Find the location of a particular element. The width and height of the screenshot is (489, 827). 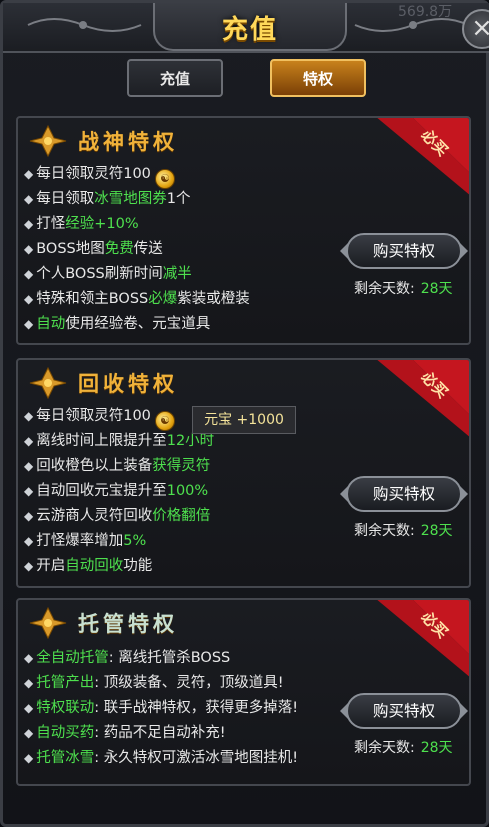

tab-recharge: 充值 is located at coordinates (175, 78).